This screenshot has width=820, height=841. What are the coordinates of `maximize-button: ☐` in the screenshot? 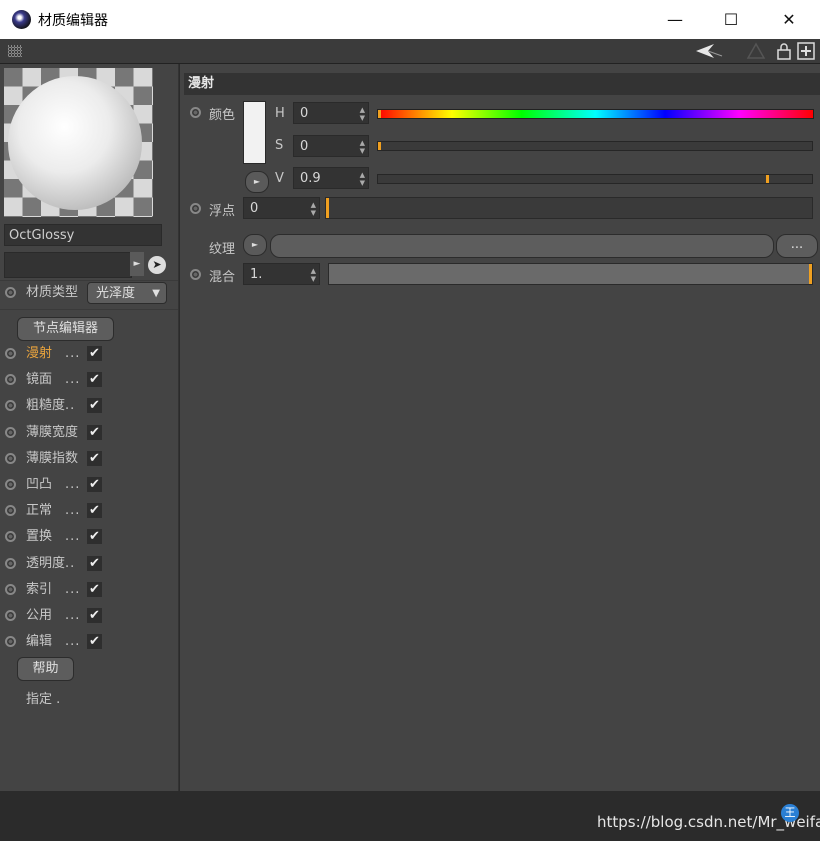 It's located at (731, 19).